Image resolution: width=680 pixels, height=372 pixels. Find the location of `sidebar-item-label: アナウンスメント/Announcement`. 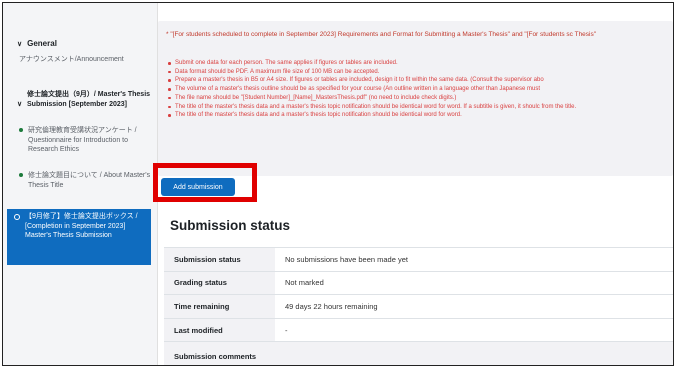

sidebar-item-label: アナウンスメント/Announcement is located at coordinates (71, 59).